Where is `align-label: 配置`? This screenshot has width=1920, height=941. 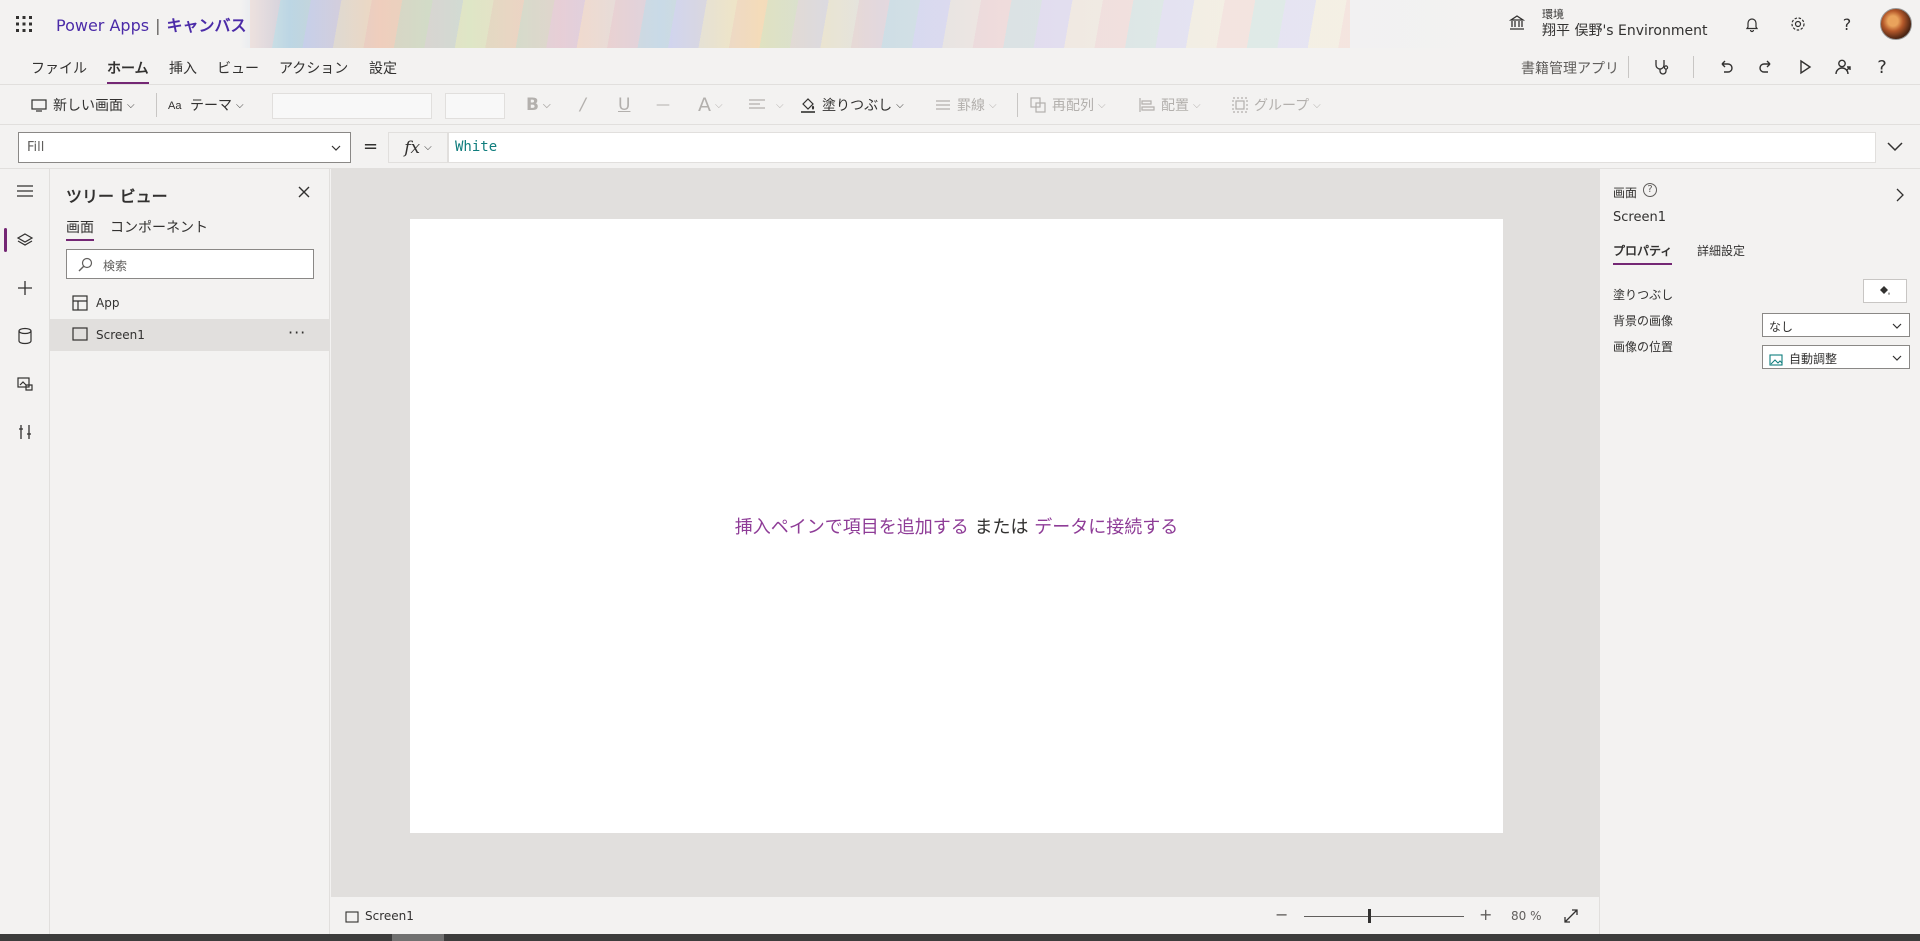 align-label: 配置 is located at coordinates (1175, 106).